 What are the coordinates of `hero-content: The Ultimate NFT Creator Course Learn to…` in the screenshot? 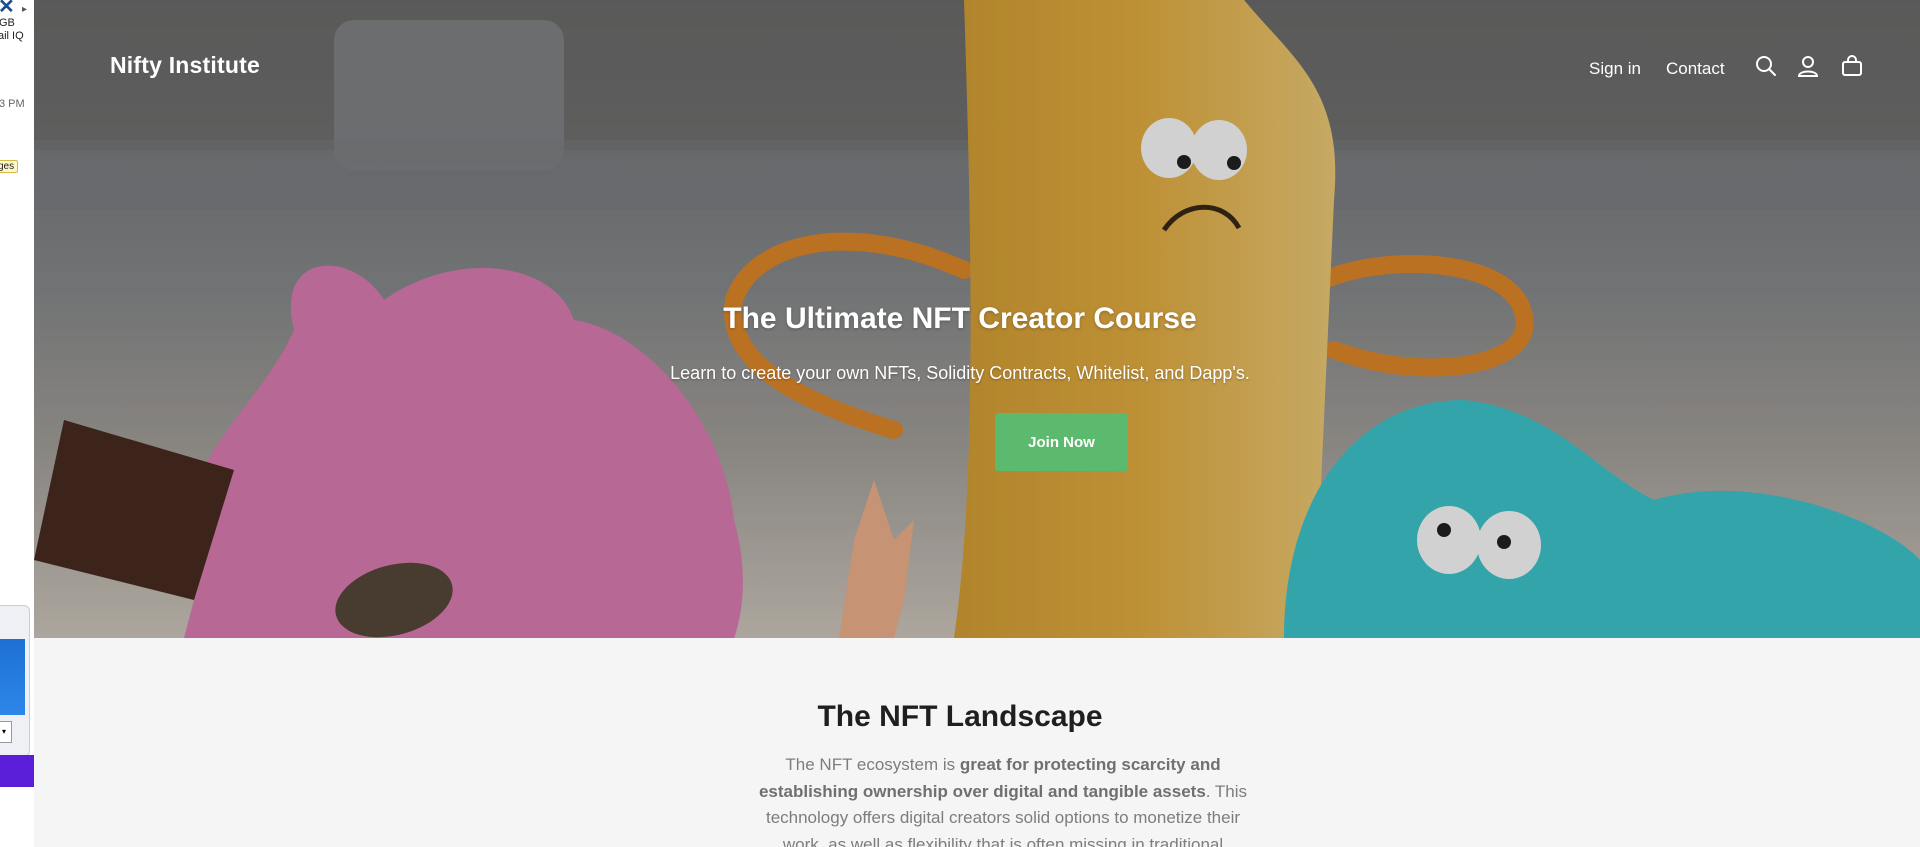 It's located at (977, 343).